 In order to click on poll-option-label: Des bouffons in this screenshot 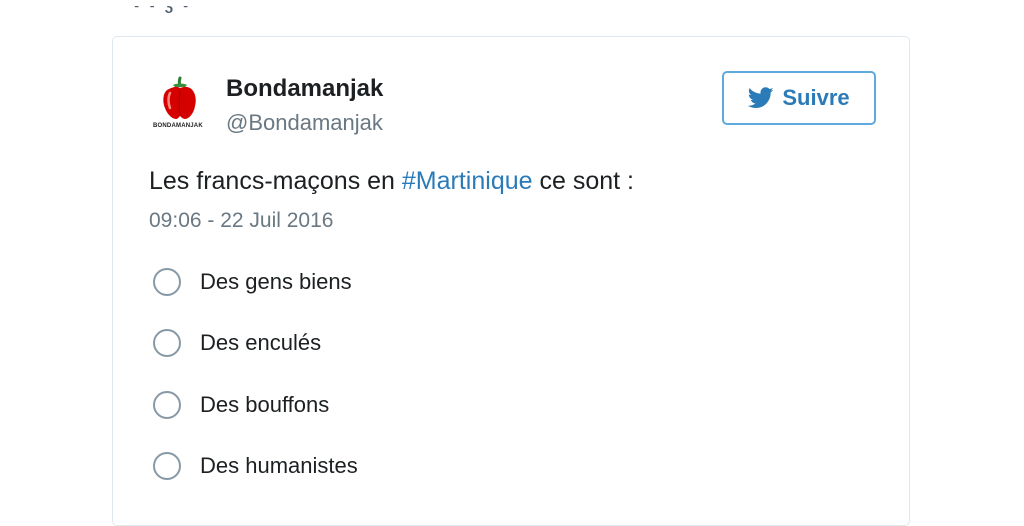, I will do `click(265, 404)`.